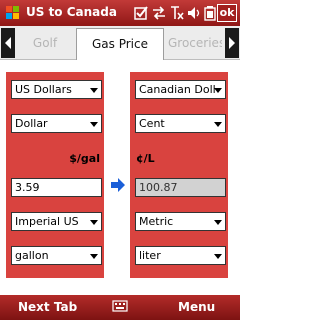 The image size is (320, 320). What do you see at coordinates (84, 158) in the screenshot?
I see `source-unit-label: $/gal` at bounding box center [84, 158].